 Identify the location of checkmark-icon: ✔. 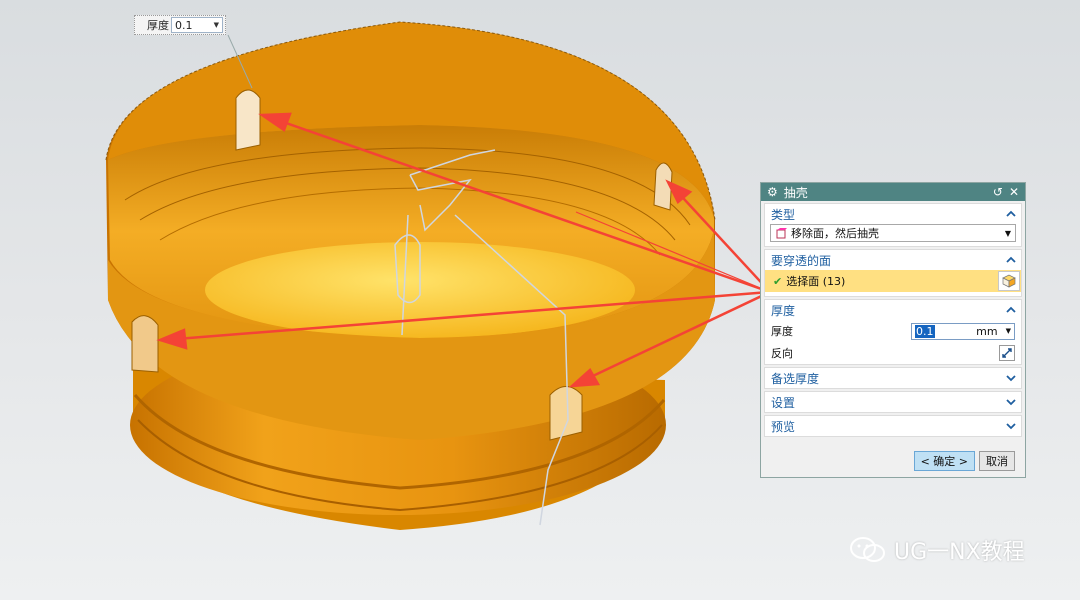
(778, 281).